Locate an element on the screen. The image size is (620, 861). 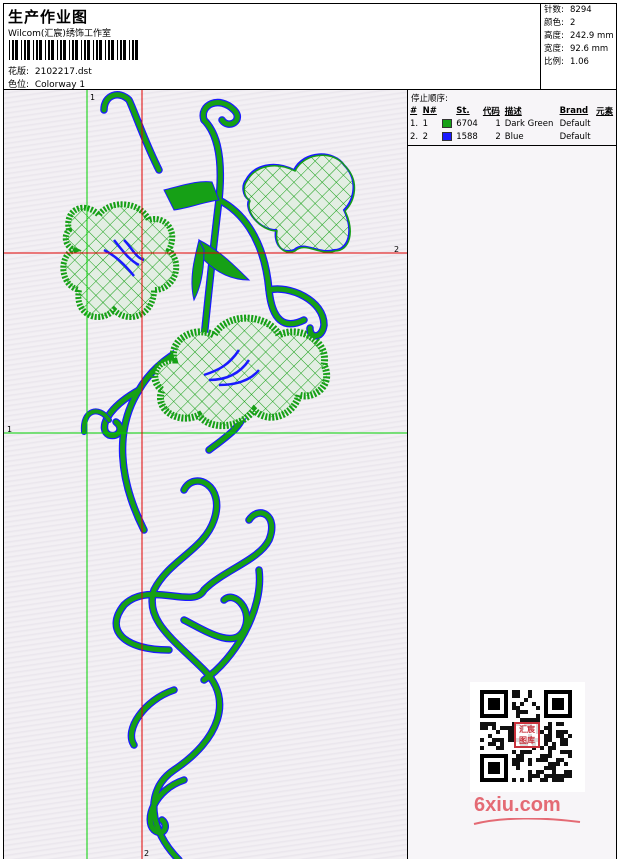
color-swatch-dark-green is located at coordinates (446, 123).